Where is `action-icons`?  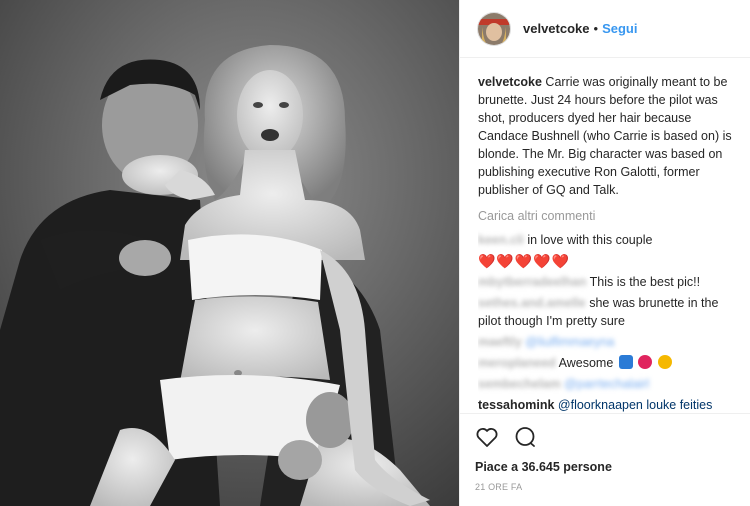
action-icons is located at coordinates (604, 439).